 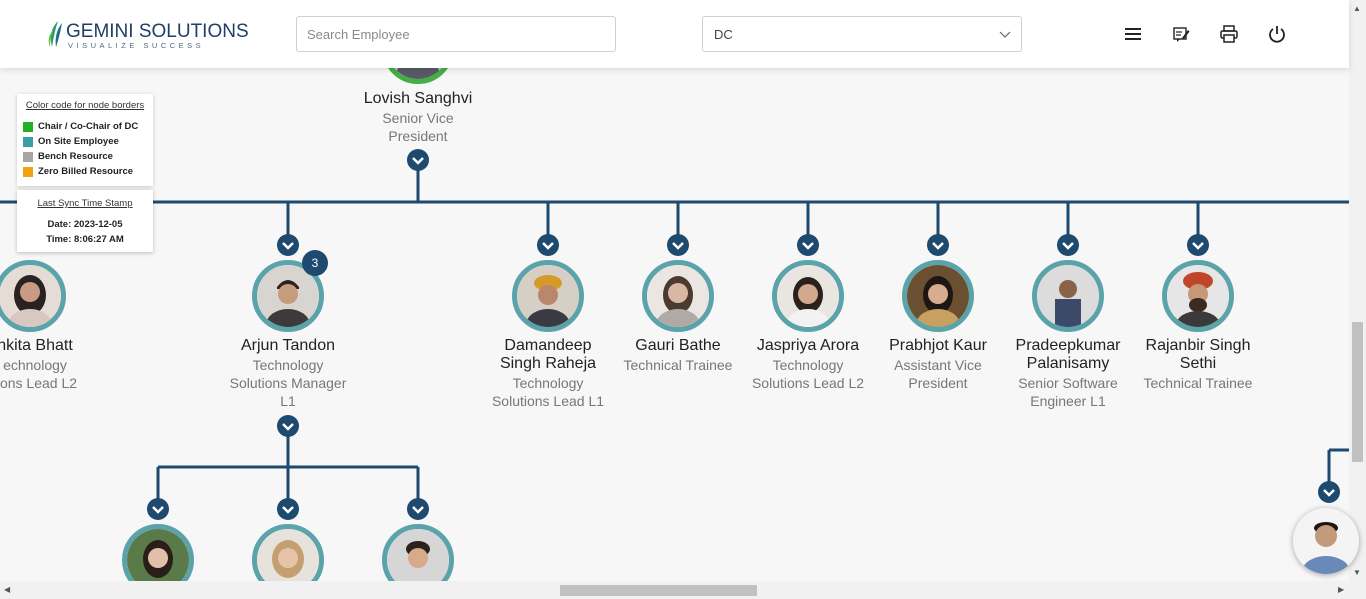 What do you see at coordinates (938, 374) in the screenshot?
I see `employee-title: Assistant Vice President` at bounding box center [938, 374].